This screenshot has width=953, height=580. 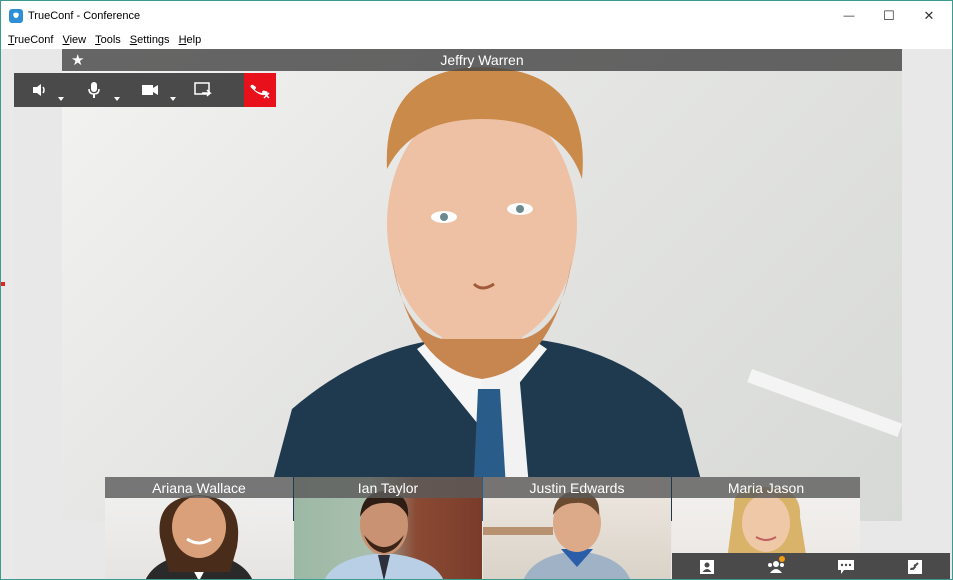 I want to click on trueconf-logo-icon, so click(x=16, y=16).